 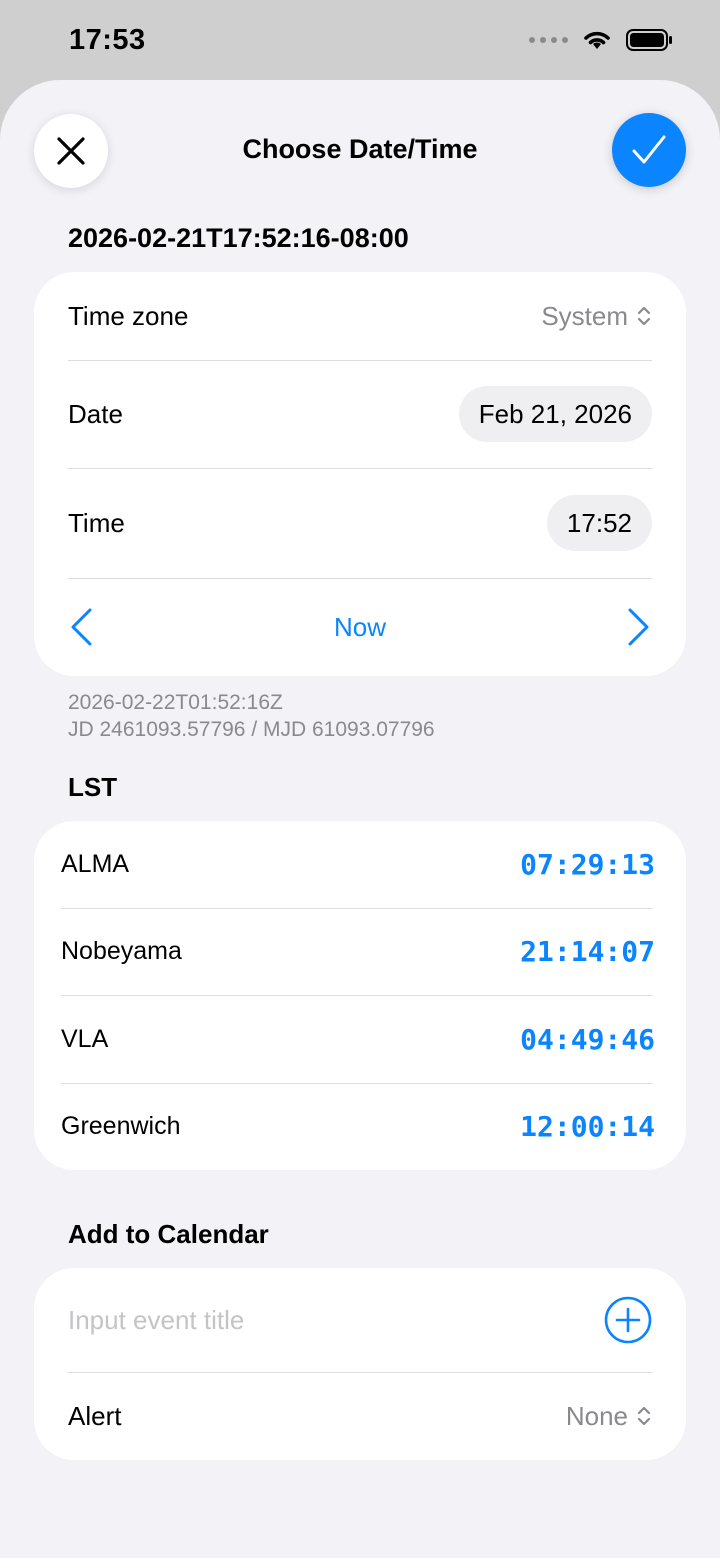 What do you see at coordinates (95, 413) in the screenshot?
I see `date-label: Date` at bounding box center [95, 413].